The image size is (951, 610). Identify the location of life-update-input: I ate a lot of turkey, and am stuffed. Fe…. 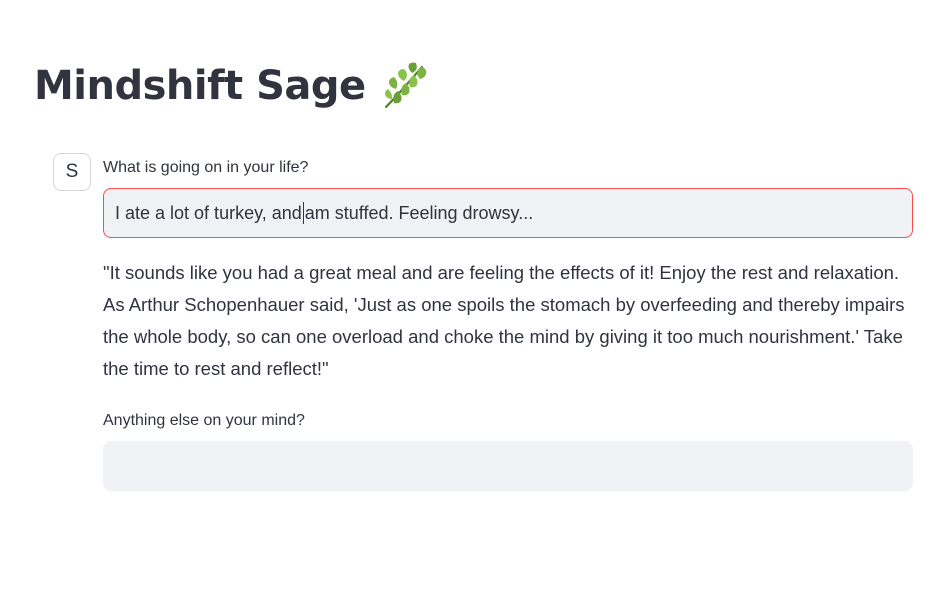
(508, 213).